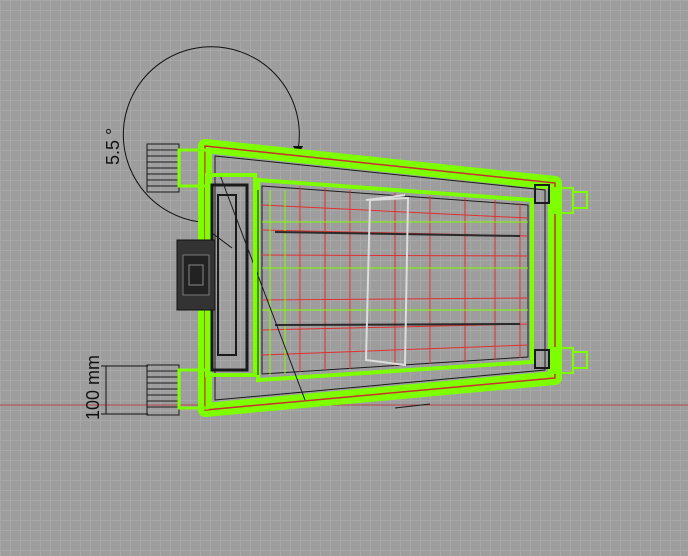 The width and height of the screenshot is (688, 556). I want to click on basket-rods, so click(397, 278).